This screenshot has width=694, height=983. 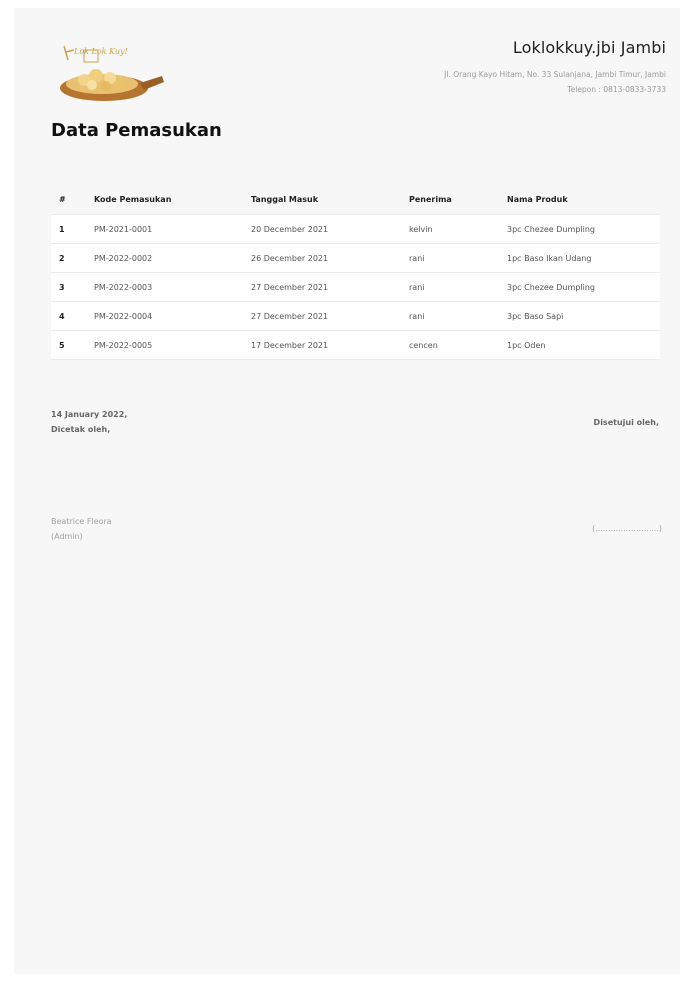 What do you see at coordinates (589, 47) in the screenshot?
I see `company-name: Loklokkuy.jbi Jambi` at bounding box center [589, 47].